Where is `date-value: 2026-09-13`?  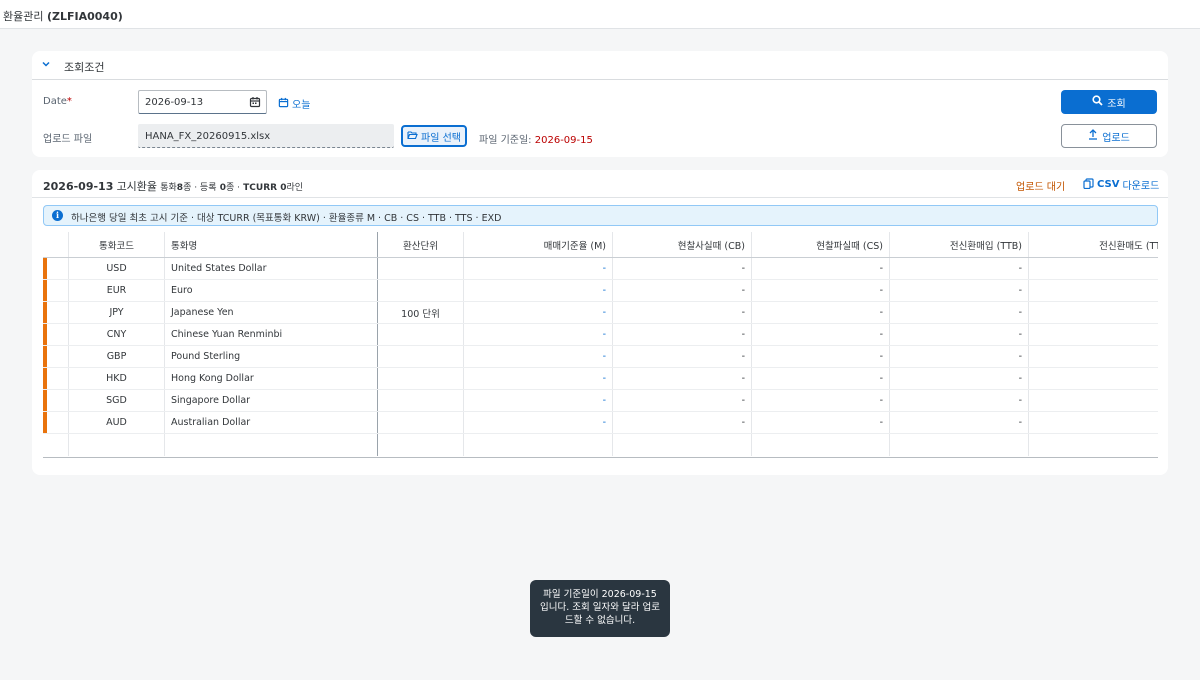 date-value: 2026-09-13 is located at coordinates (174, 102).